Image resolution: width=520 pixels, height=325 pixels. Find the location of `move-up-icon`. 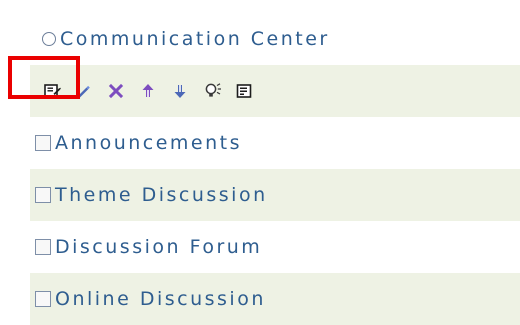

move-up-icon is located at coordinates (148, 91).